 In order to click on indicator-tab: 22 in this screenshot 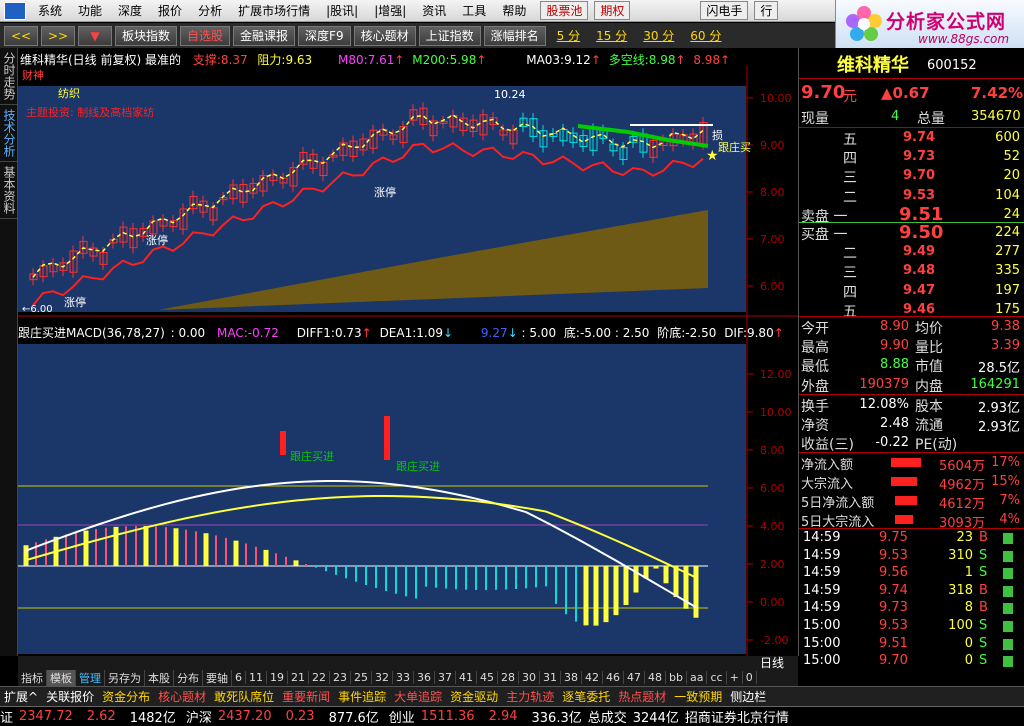, I will do `click(319, 677)`.